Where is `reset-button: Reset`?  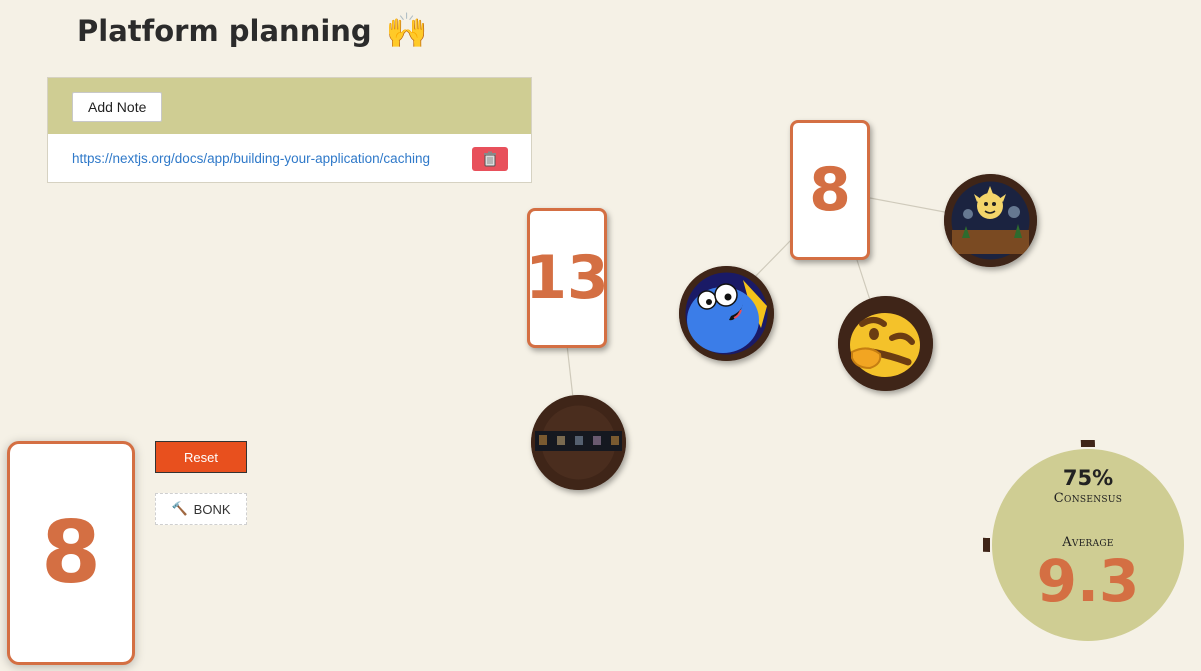 reset-button: Reset is located at coordinates (201, 457).